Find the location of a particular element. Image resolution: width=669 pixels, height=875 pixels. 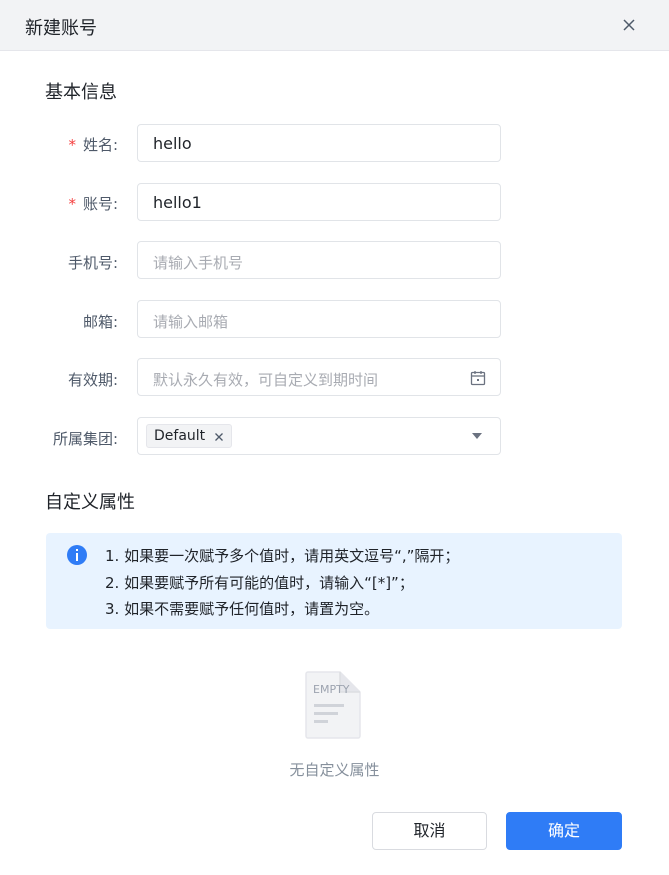

phone-label: 手机号: is located at coordinates (92, 263).